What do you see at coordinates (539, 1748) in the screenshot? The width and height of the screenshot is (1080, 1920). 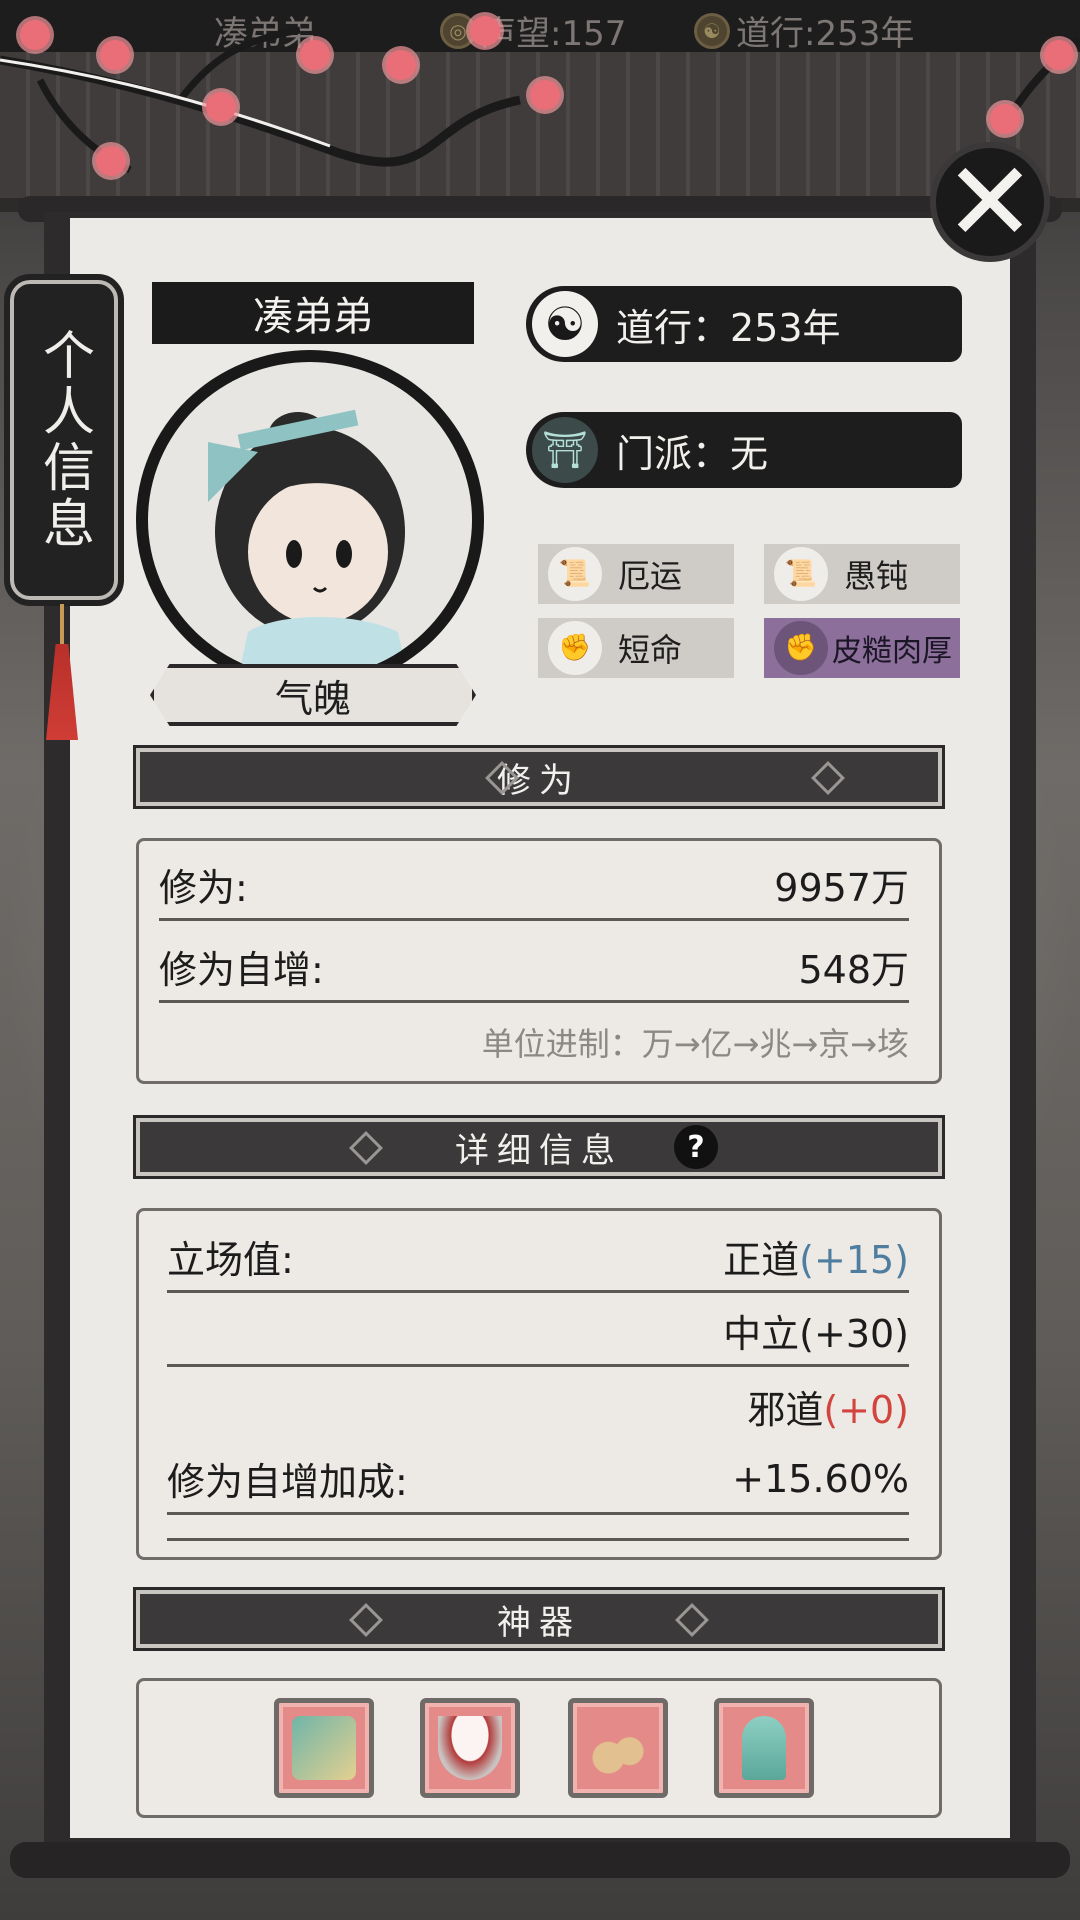 I see `artifacts-box` at bounding box center [539, 1748].